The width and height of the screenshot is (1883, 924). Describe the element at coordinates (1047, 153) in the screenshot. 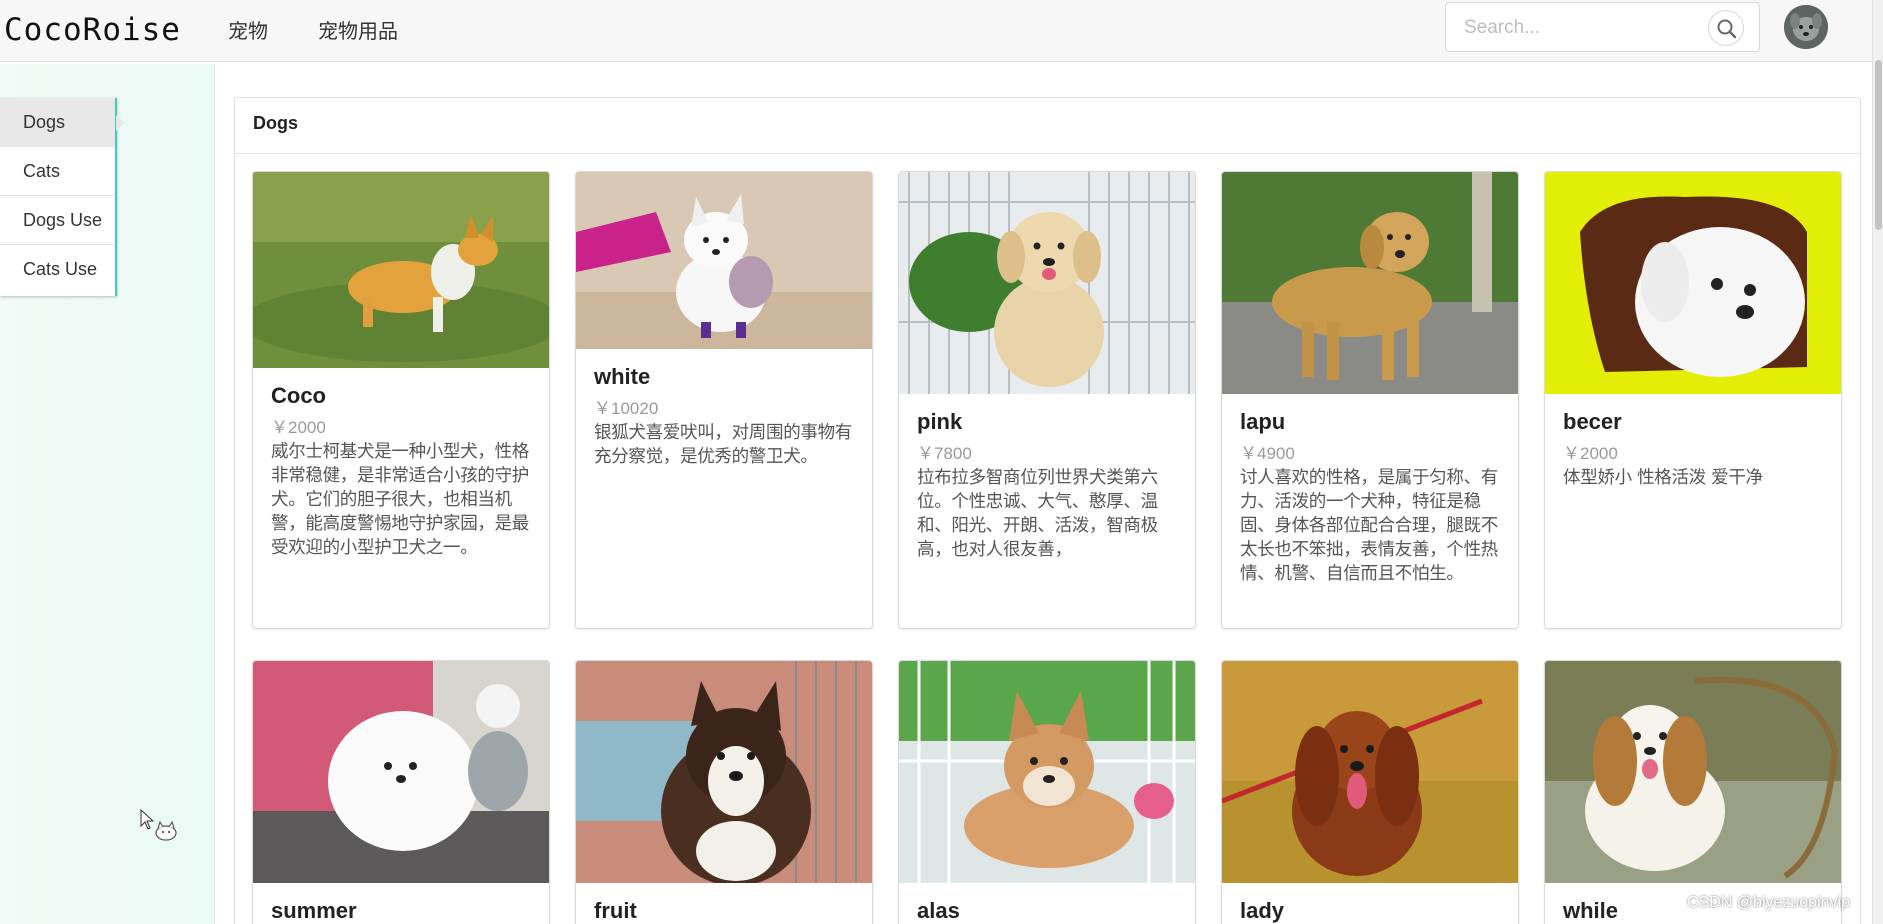

I see `panel-divider` at that location.